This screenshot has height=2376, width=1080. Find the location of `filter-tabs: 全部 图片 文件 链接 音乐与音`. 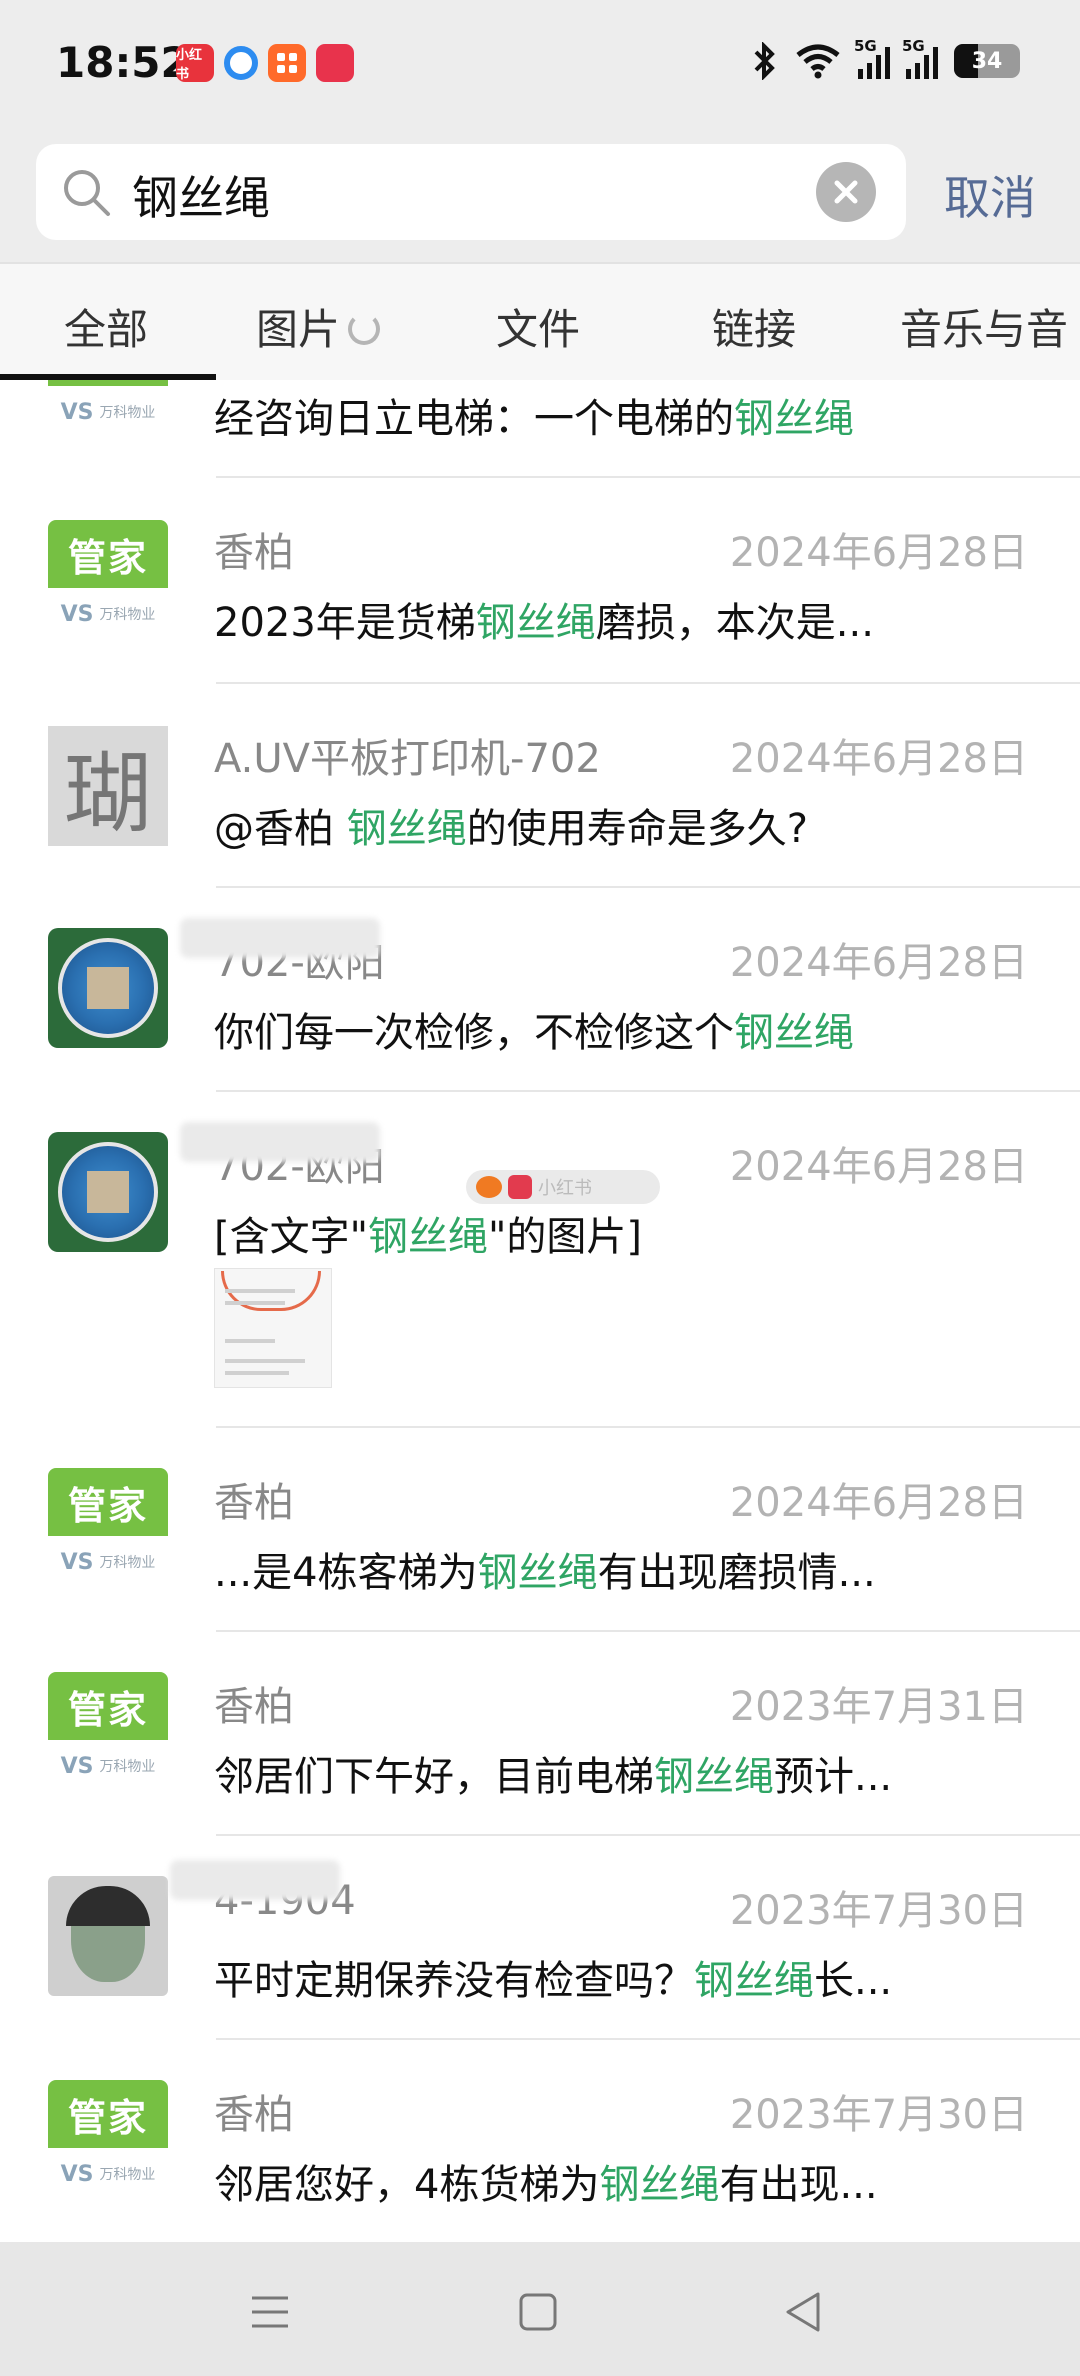

filter-tabs: 全部 图片 文件 链接 音乐与音 is located at coordinates (540, 321).